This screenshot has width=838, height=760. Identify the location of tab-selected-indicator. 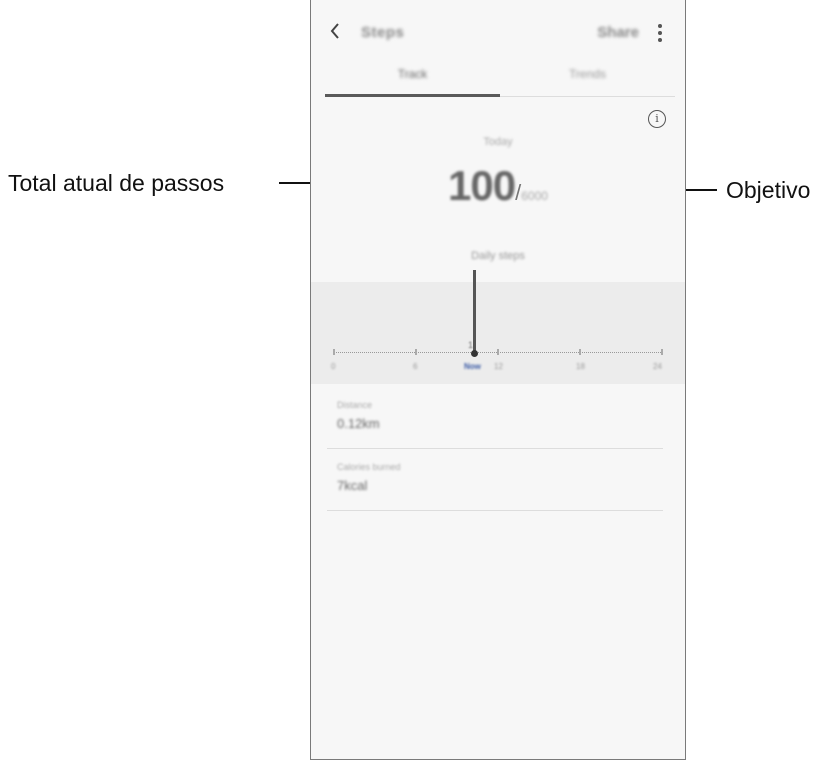
(412, 95).